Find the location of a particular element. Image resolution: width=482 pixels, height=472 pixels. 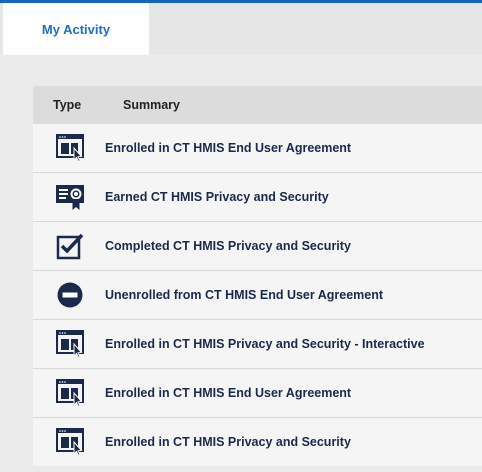

row-summary: Completed CT HMIS Privacy and Security is located at coordinates (228, 246).